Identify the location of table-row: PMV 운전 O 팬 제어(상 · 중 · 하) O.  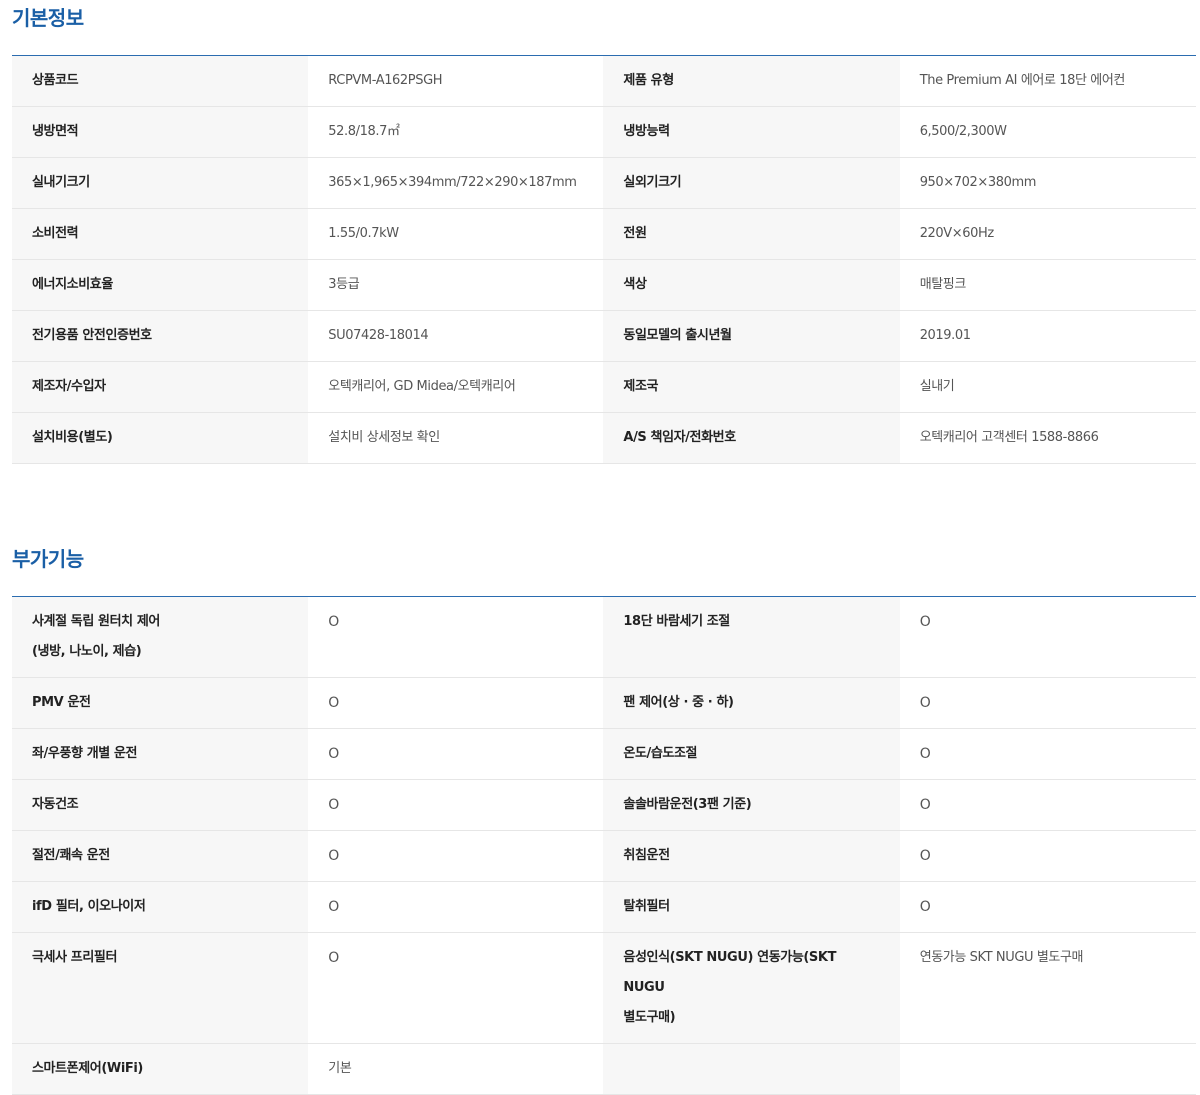
(604, 703).